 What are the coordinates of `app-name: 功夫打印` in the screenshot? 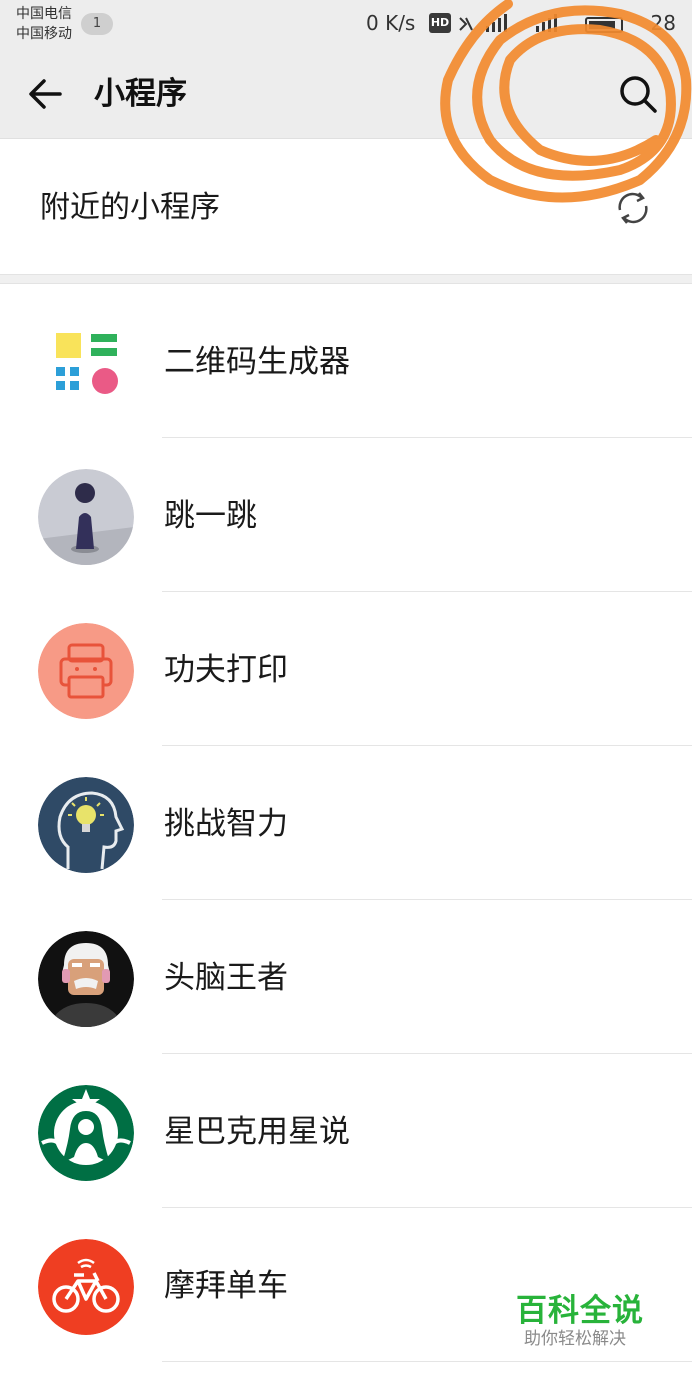 It's located at (226, 670).